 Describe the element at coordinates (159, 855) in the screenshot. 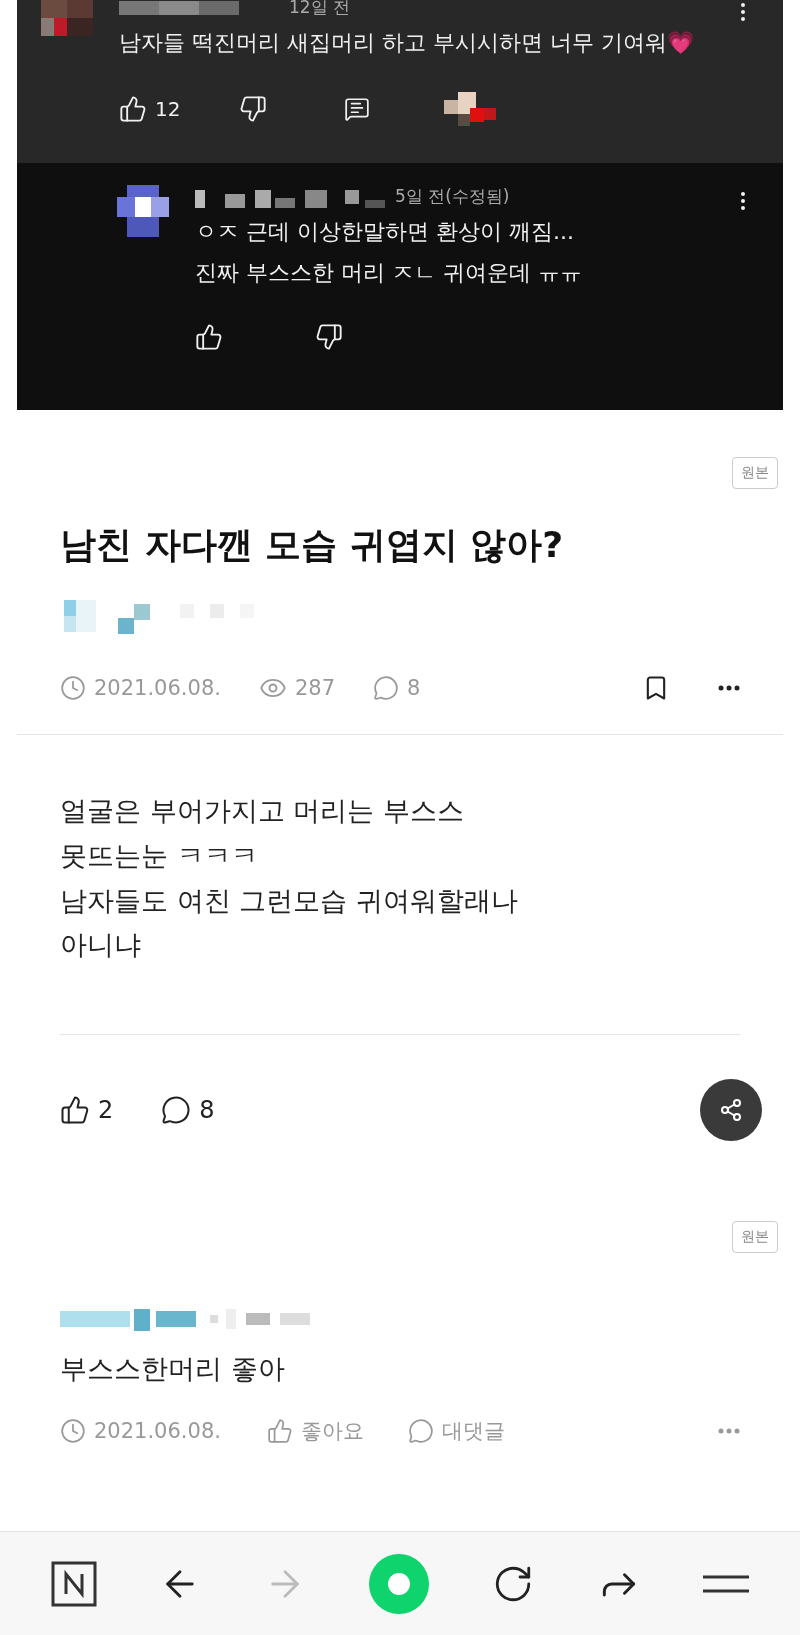

I see `body-text: 못뜨는눈 ㅋㅋㅋ` at that location.